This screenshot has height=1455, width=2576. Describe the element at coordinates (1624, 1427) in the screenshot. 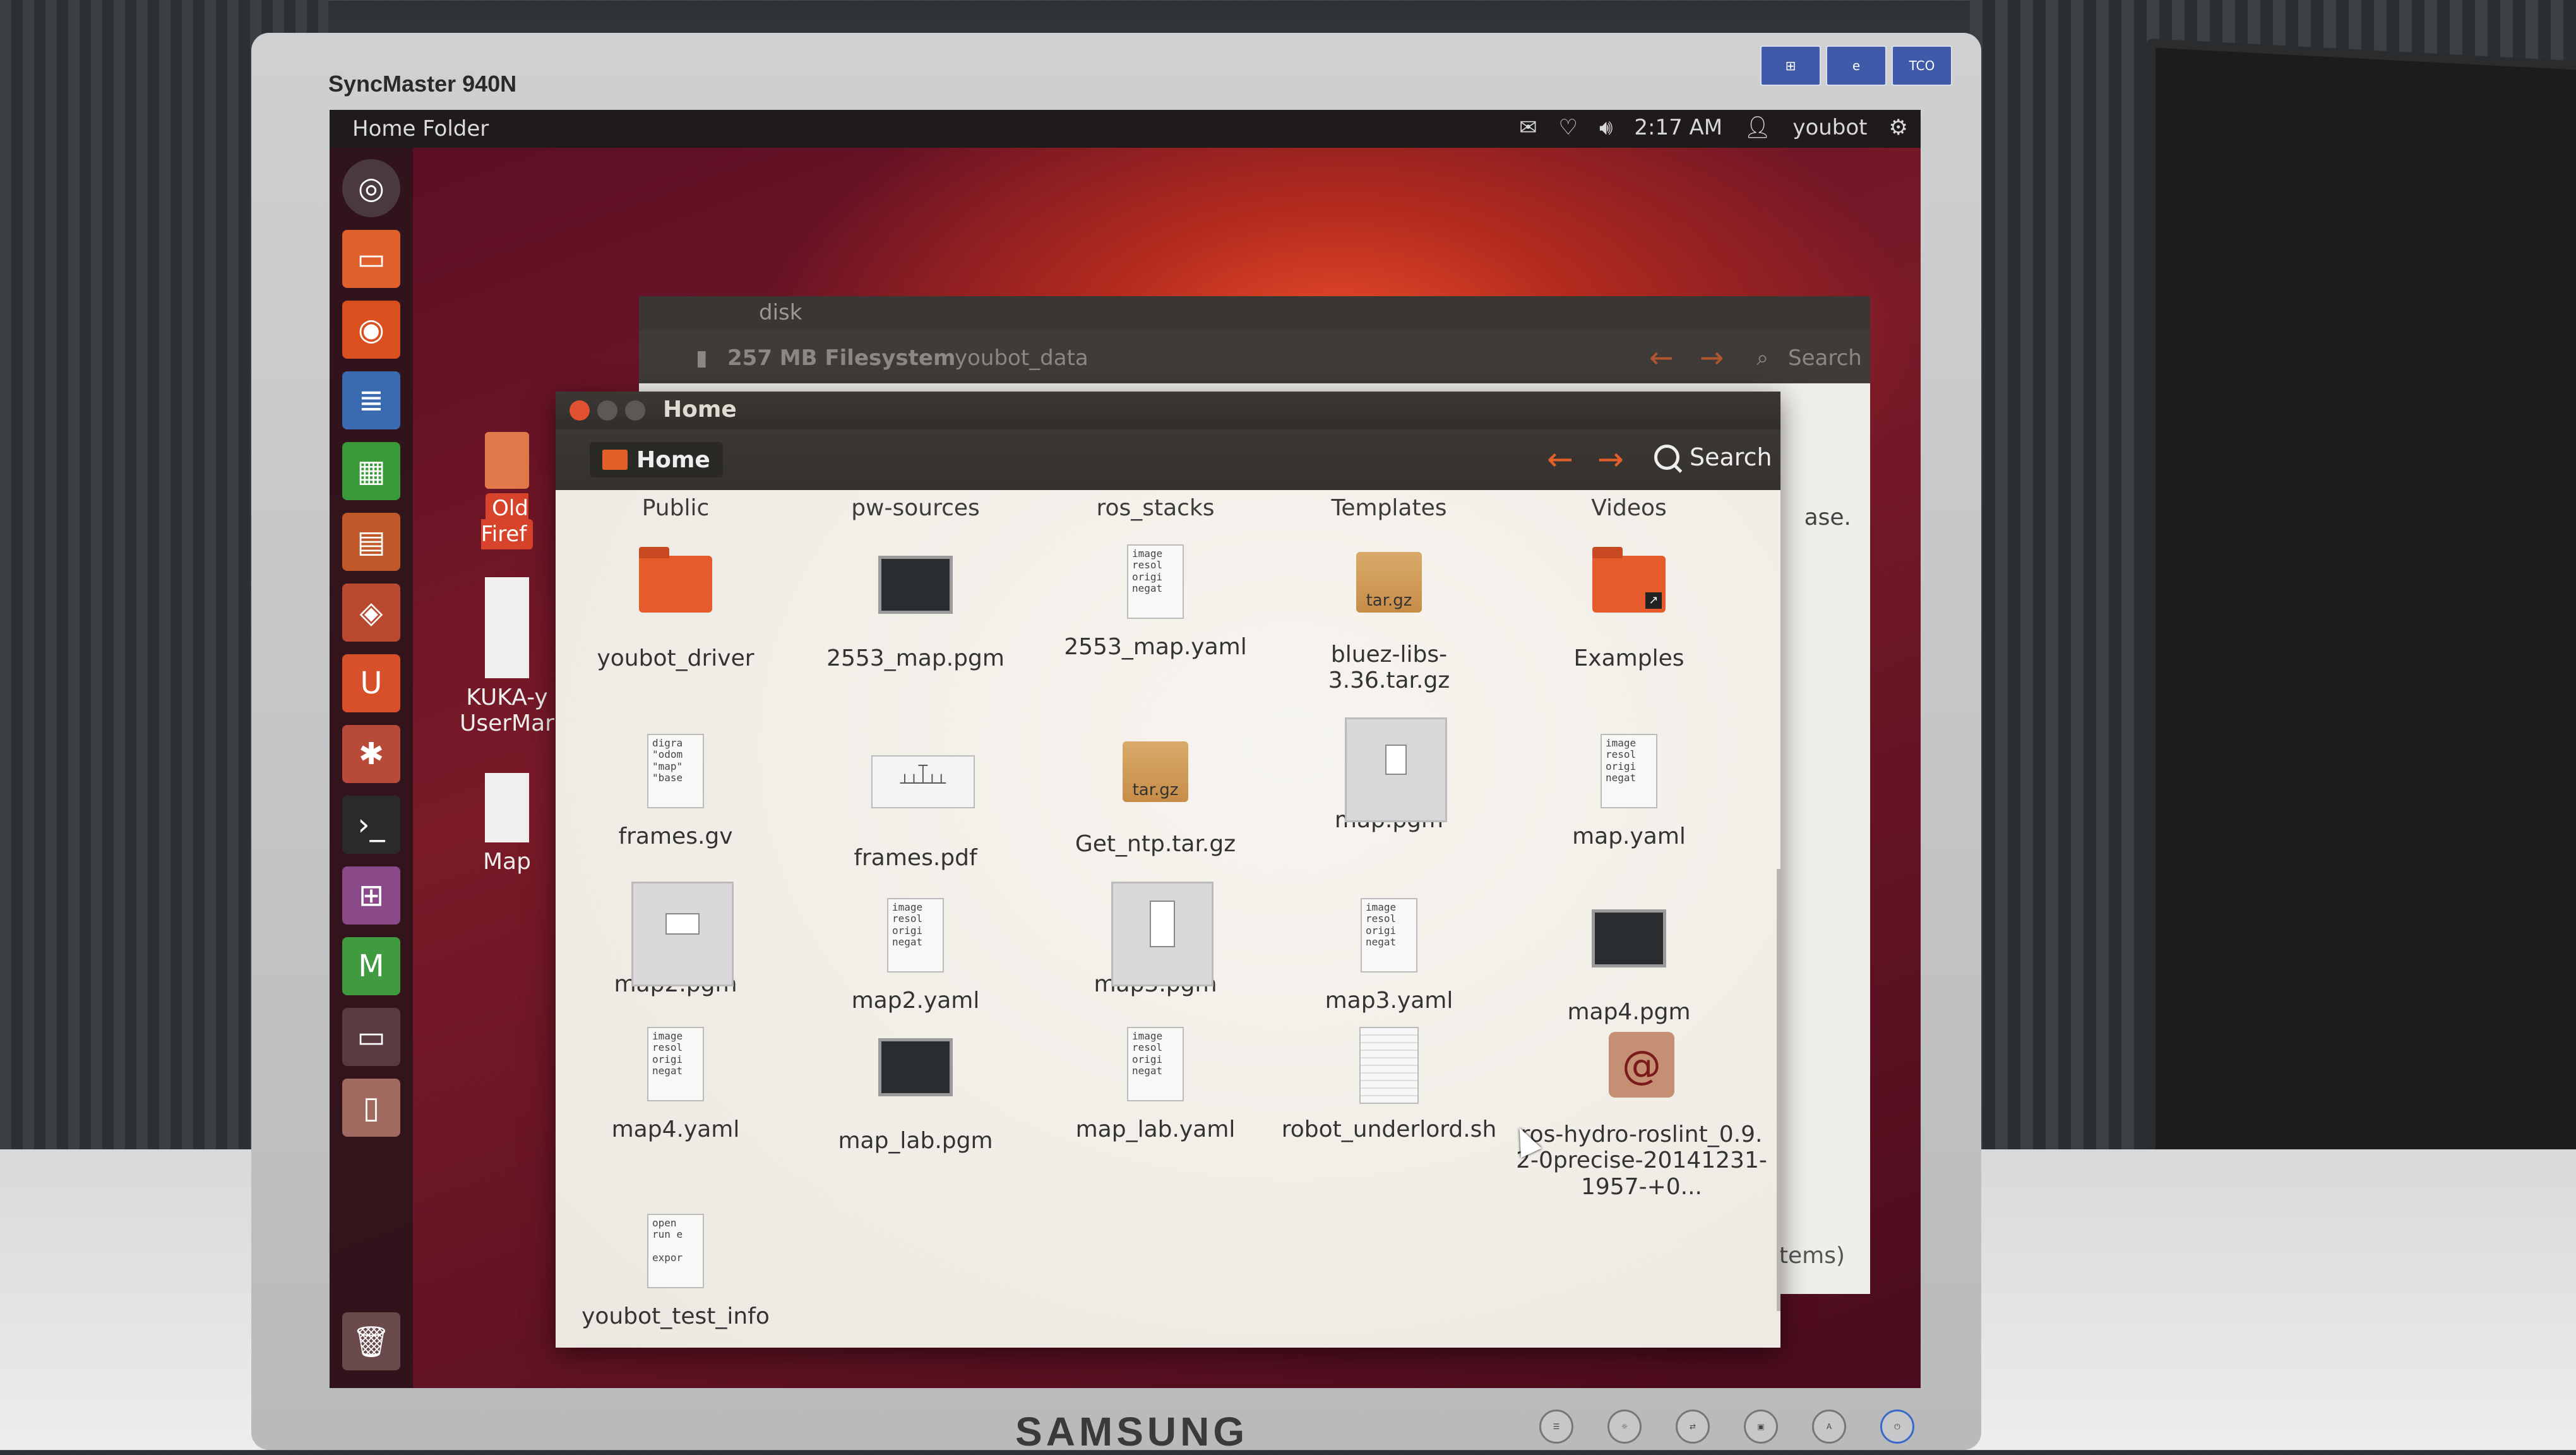

I see `brightness-button-icon: ☼` at that location.